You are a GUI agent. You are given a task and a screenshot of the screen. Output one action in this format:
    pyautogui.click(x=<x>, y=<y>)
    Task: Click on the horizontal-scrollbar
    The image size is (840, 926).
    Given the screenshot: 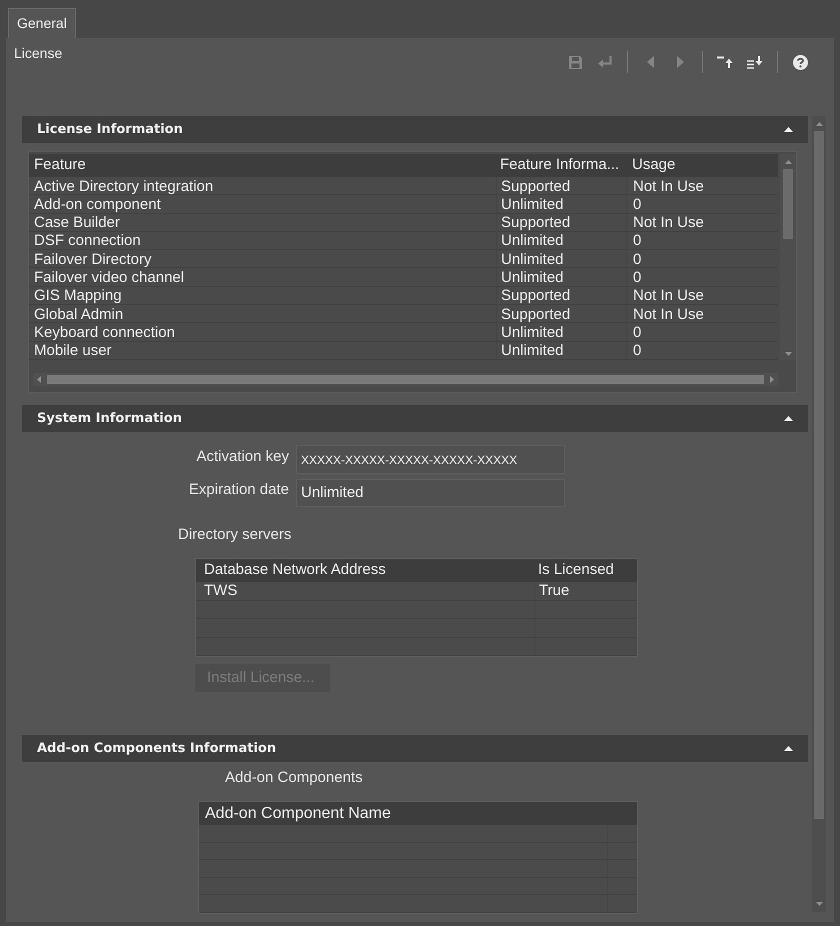 What is the action you would take?
    pyautogui.click(x=405, y=379)
    